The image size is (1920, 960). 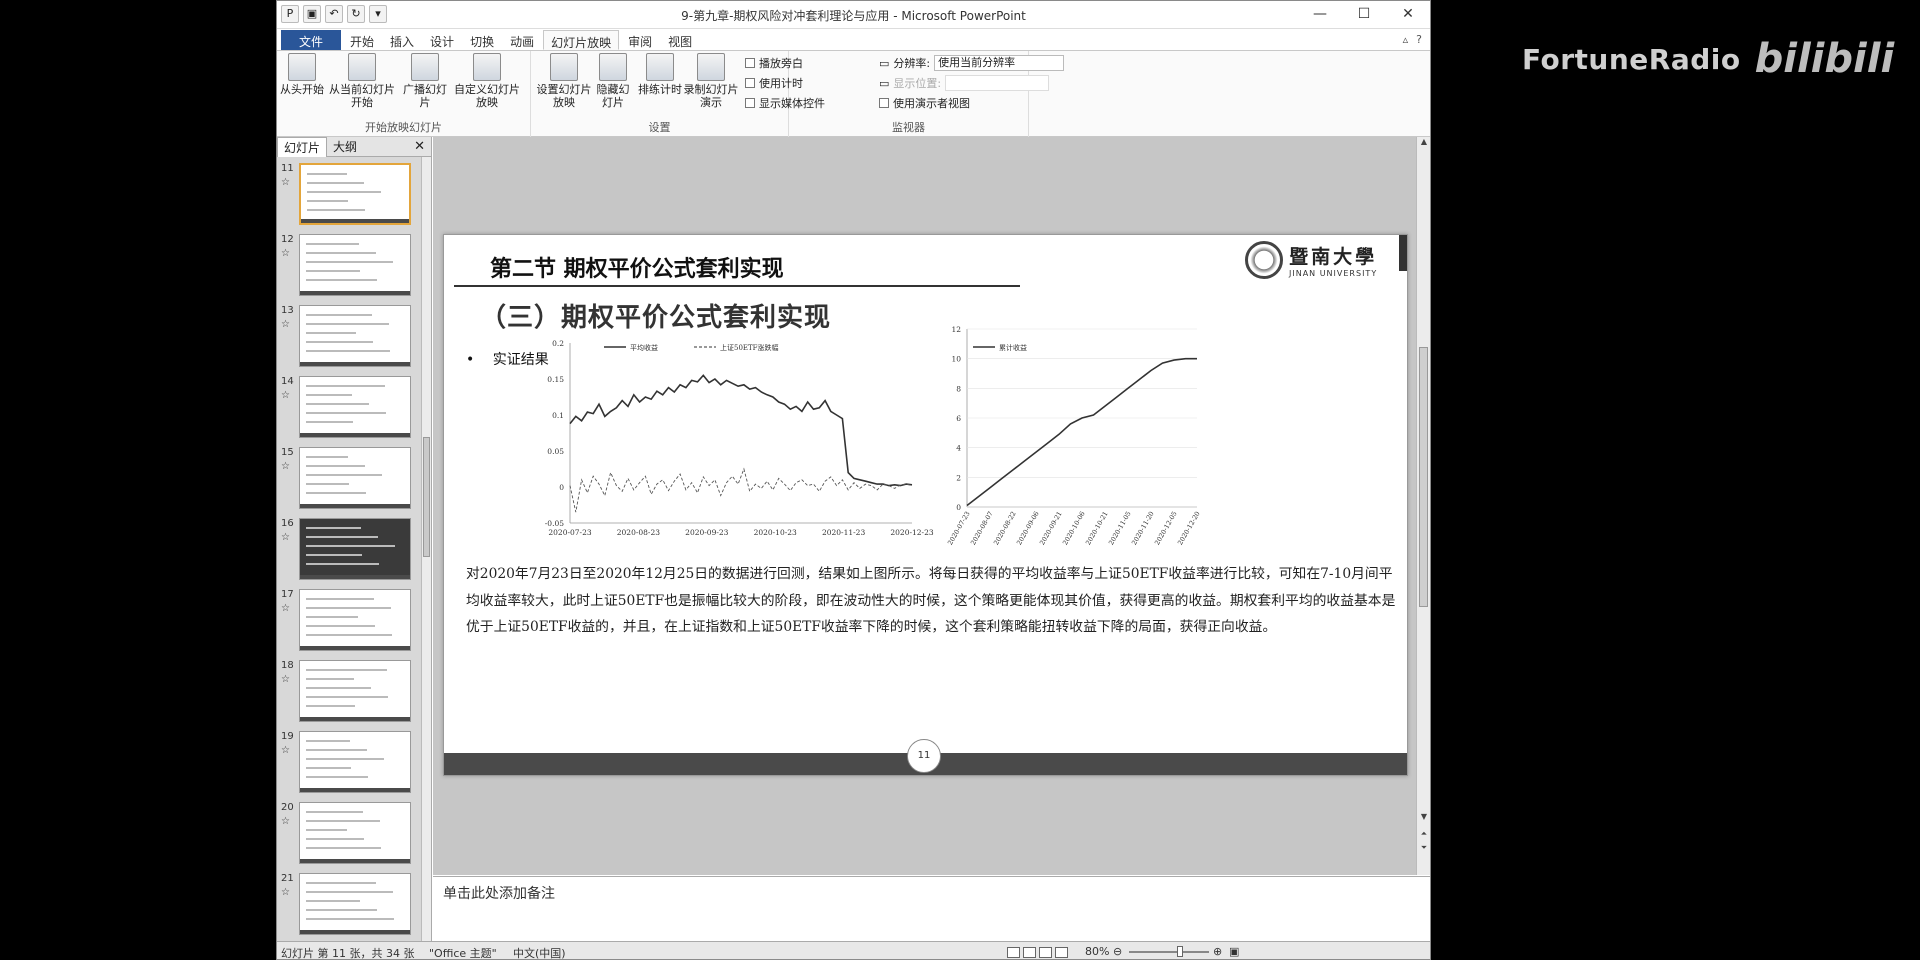 What do you see at coordinates (613, 67) in the screenshot?
I see `hide-slide-icon` at bounding box center [613, 67].